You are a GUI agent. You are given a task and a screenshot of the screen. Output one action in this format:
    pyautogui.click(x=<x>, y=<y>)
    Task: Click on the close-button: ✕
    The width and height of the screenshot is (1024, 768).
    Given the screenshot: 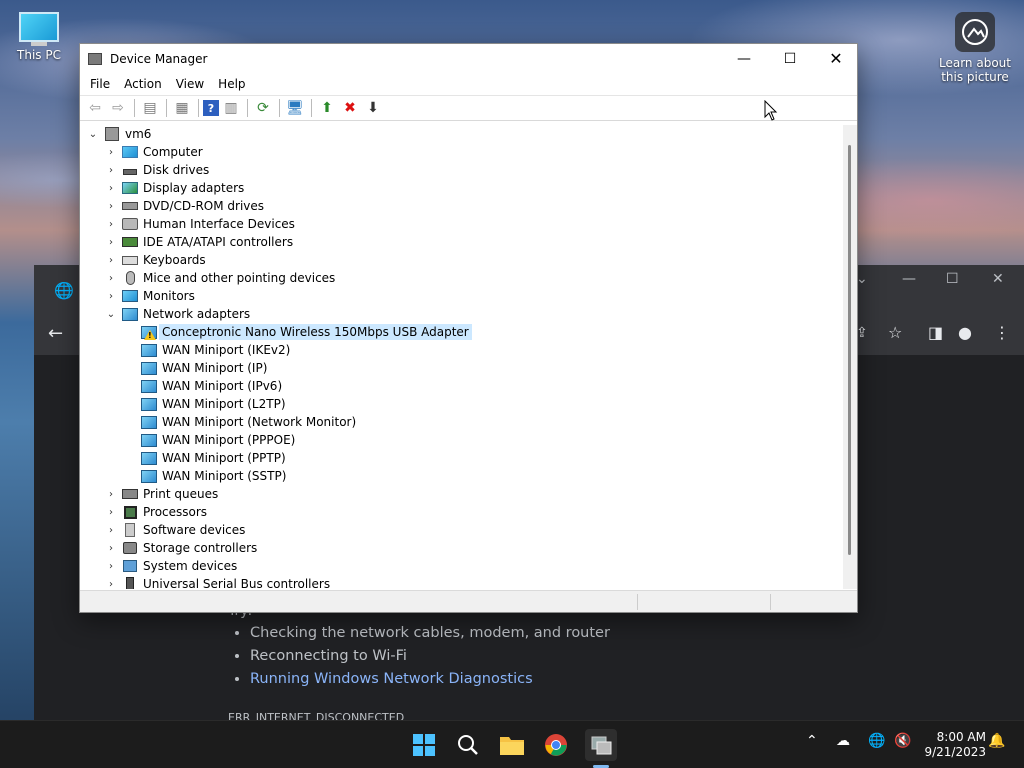 What is the action you would take?
    pyautogui.click(x=836, y=58)
    